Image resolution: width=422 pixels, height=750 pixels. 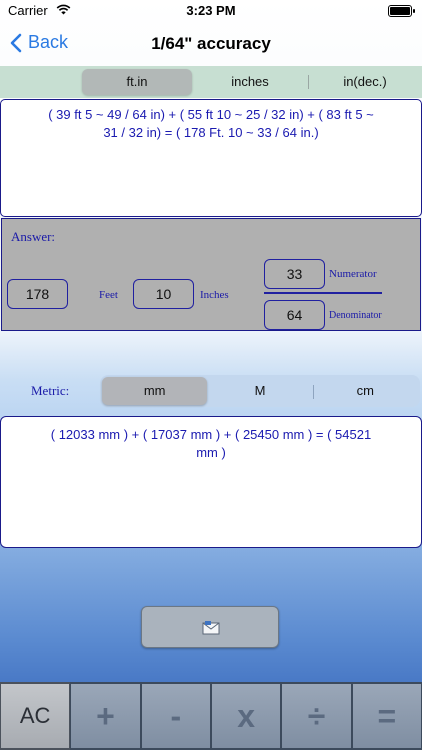 What do you see at coordinates (105, 716) in the screenshot?
I see `plus-button: +` at bounding box center [105, 716].